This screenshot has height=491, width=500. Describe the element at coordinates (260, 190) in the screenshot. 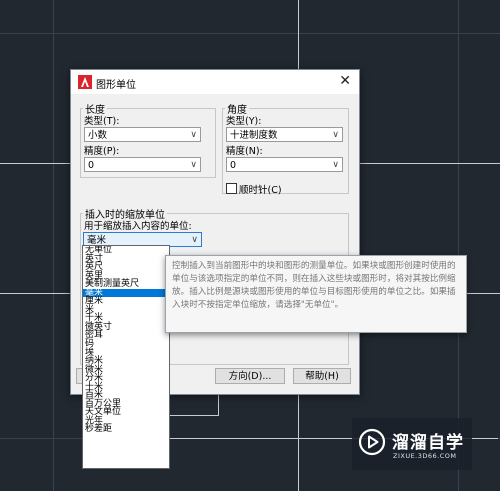

I see `clockwise-label: 顺时针(C)` at that location.